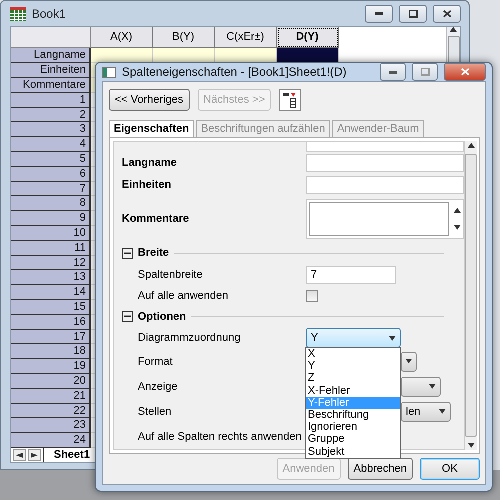  I want to click on comment-field, so click(385, 219).